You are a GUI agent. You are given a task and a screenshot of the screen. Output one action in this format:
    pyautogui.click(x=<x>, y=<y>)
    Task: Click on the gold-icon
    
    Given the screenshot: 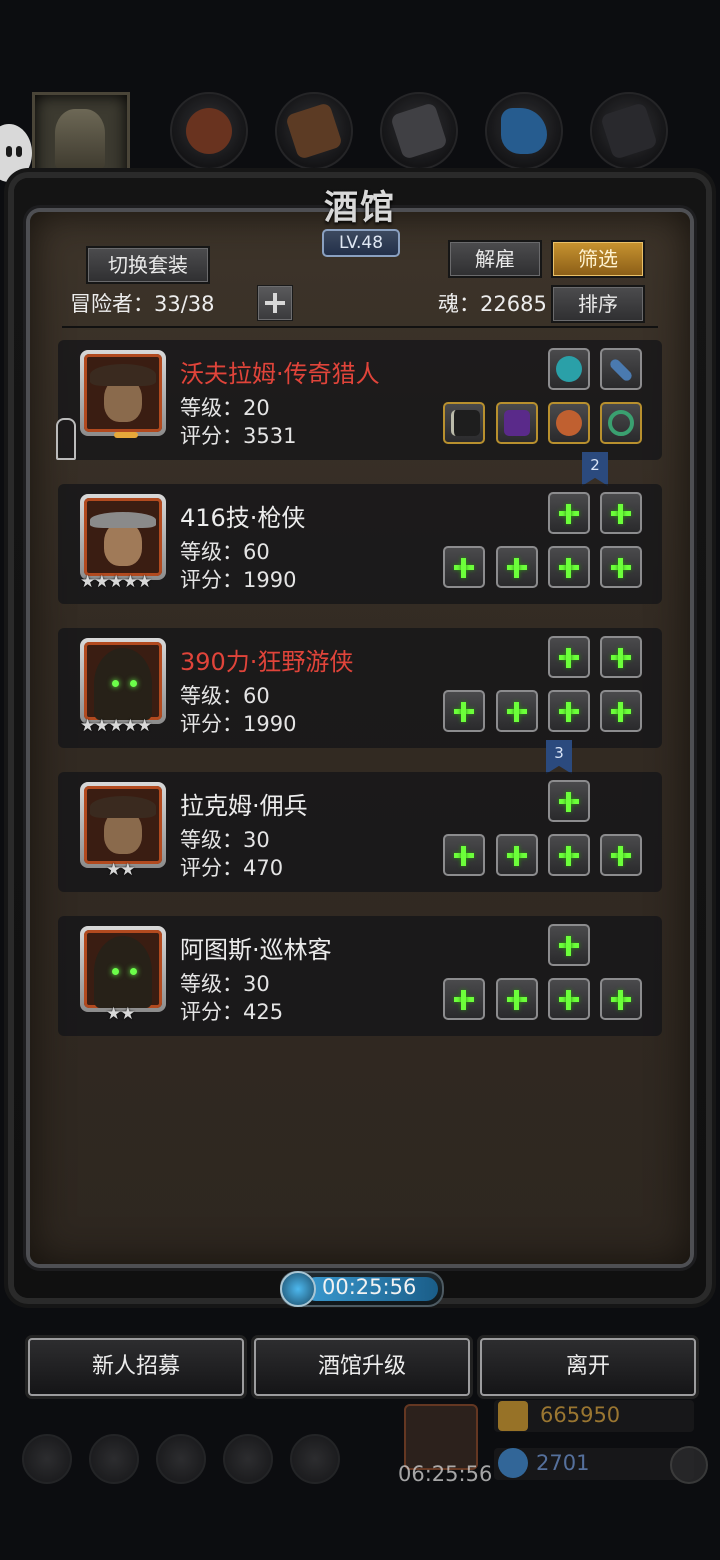 What is the action you would take?
    pyautogui.click(x=513, y=1416)
    